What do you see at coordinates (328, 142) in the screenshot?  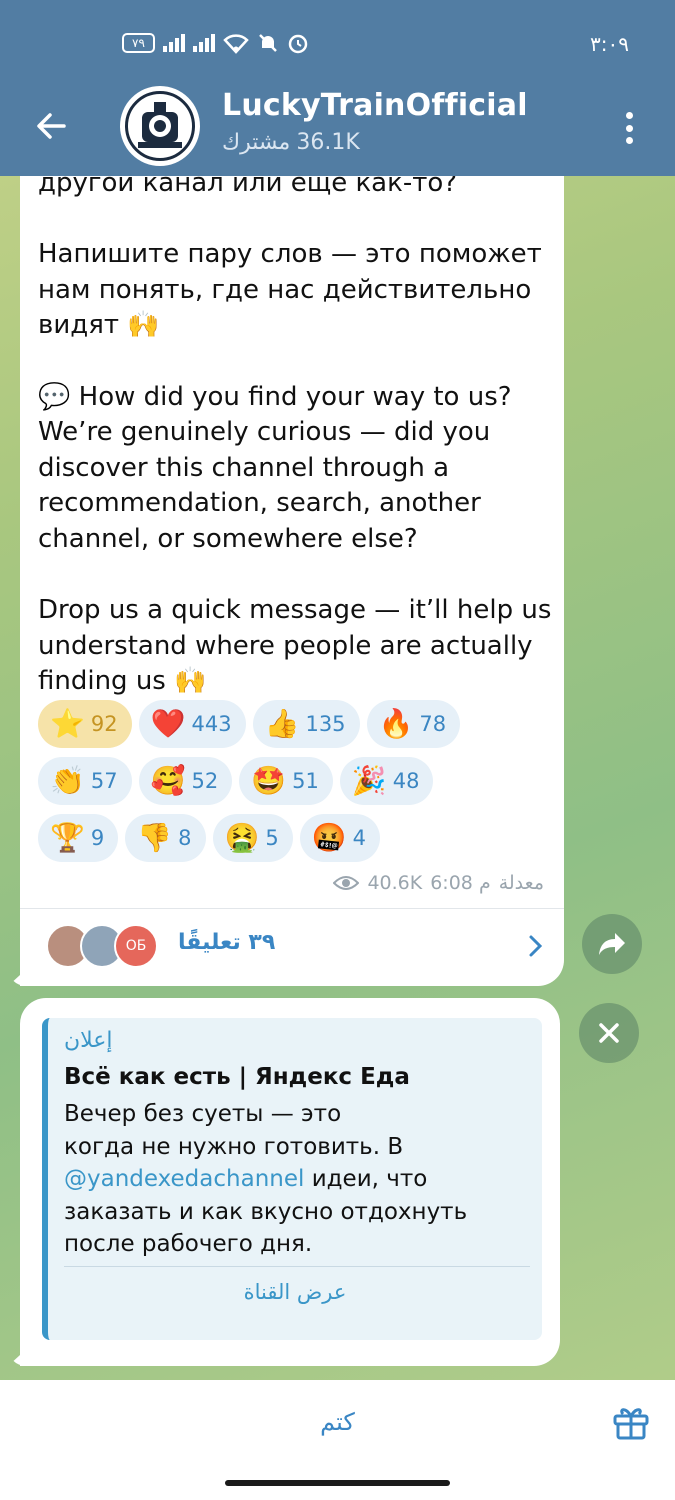 I see `subscriber-number: 36.1K` at bounding box center [328, 142].